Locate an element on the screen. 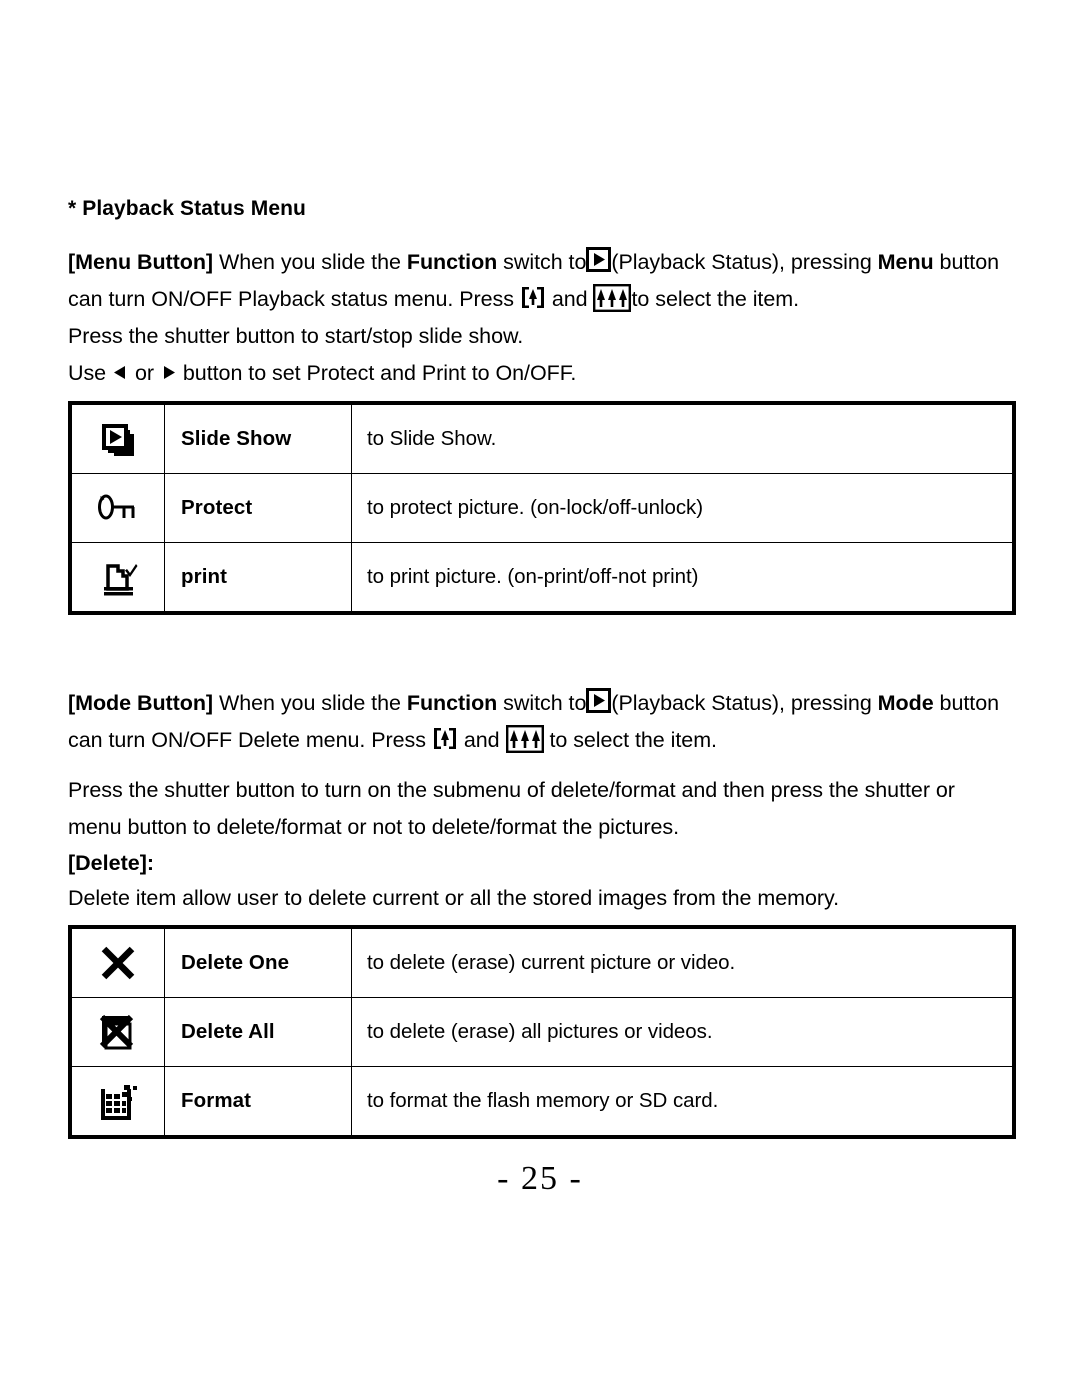 This screenshot has width=1080, height=1397. key-protect-icon is located at coordinates (118, 508).